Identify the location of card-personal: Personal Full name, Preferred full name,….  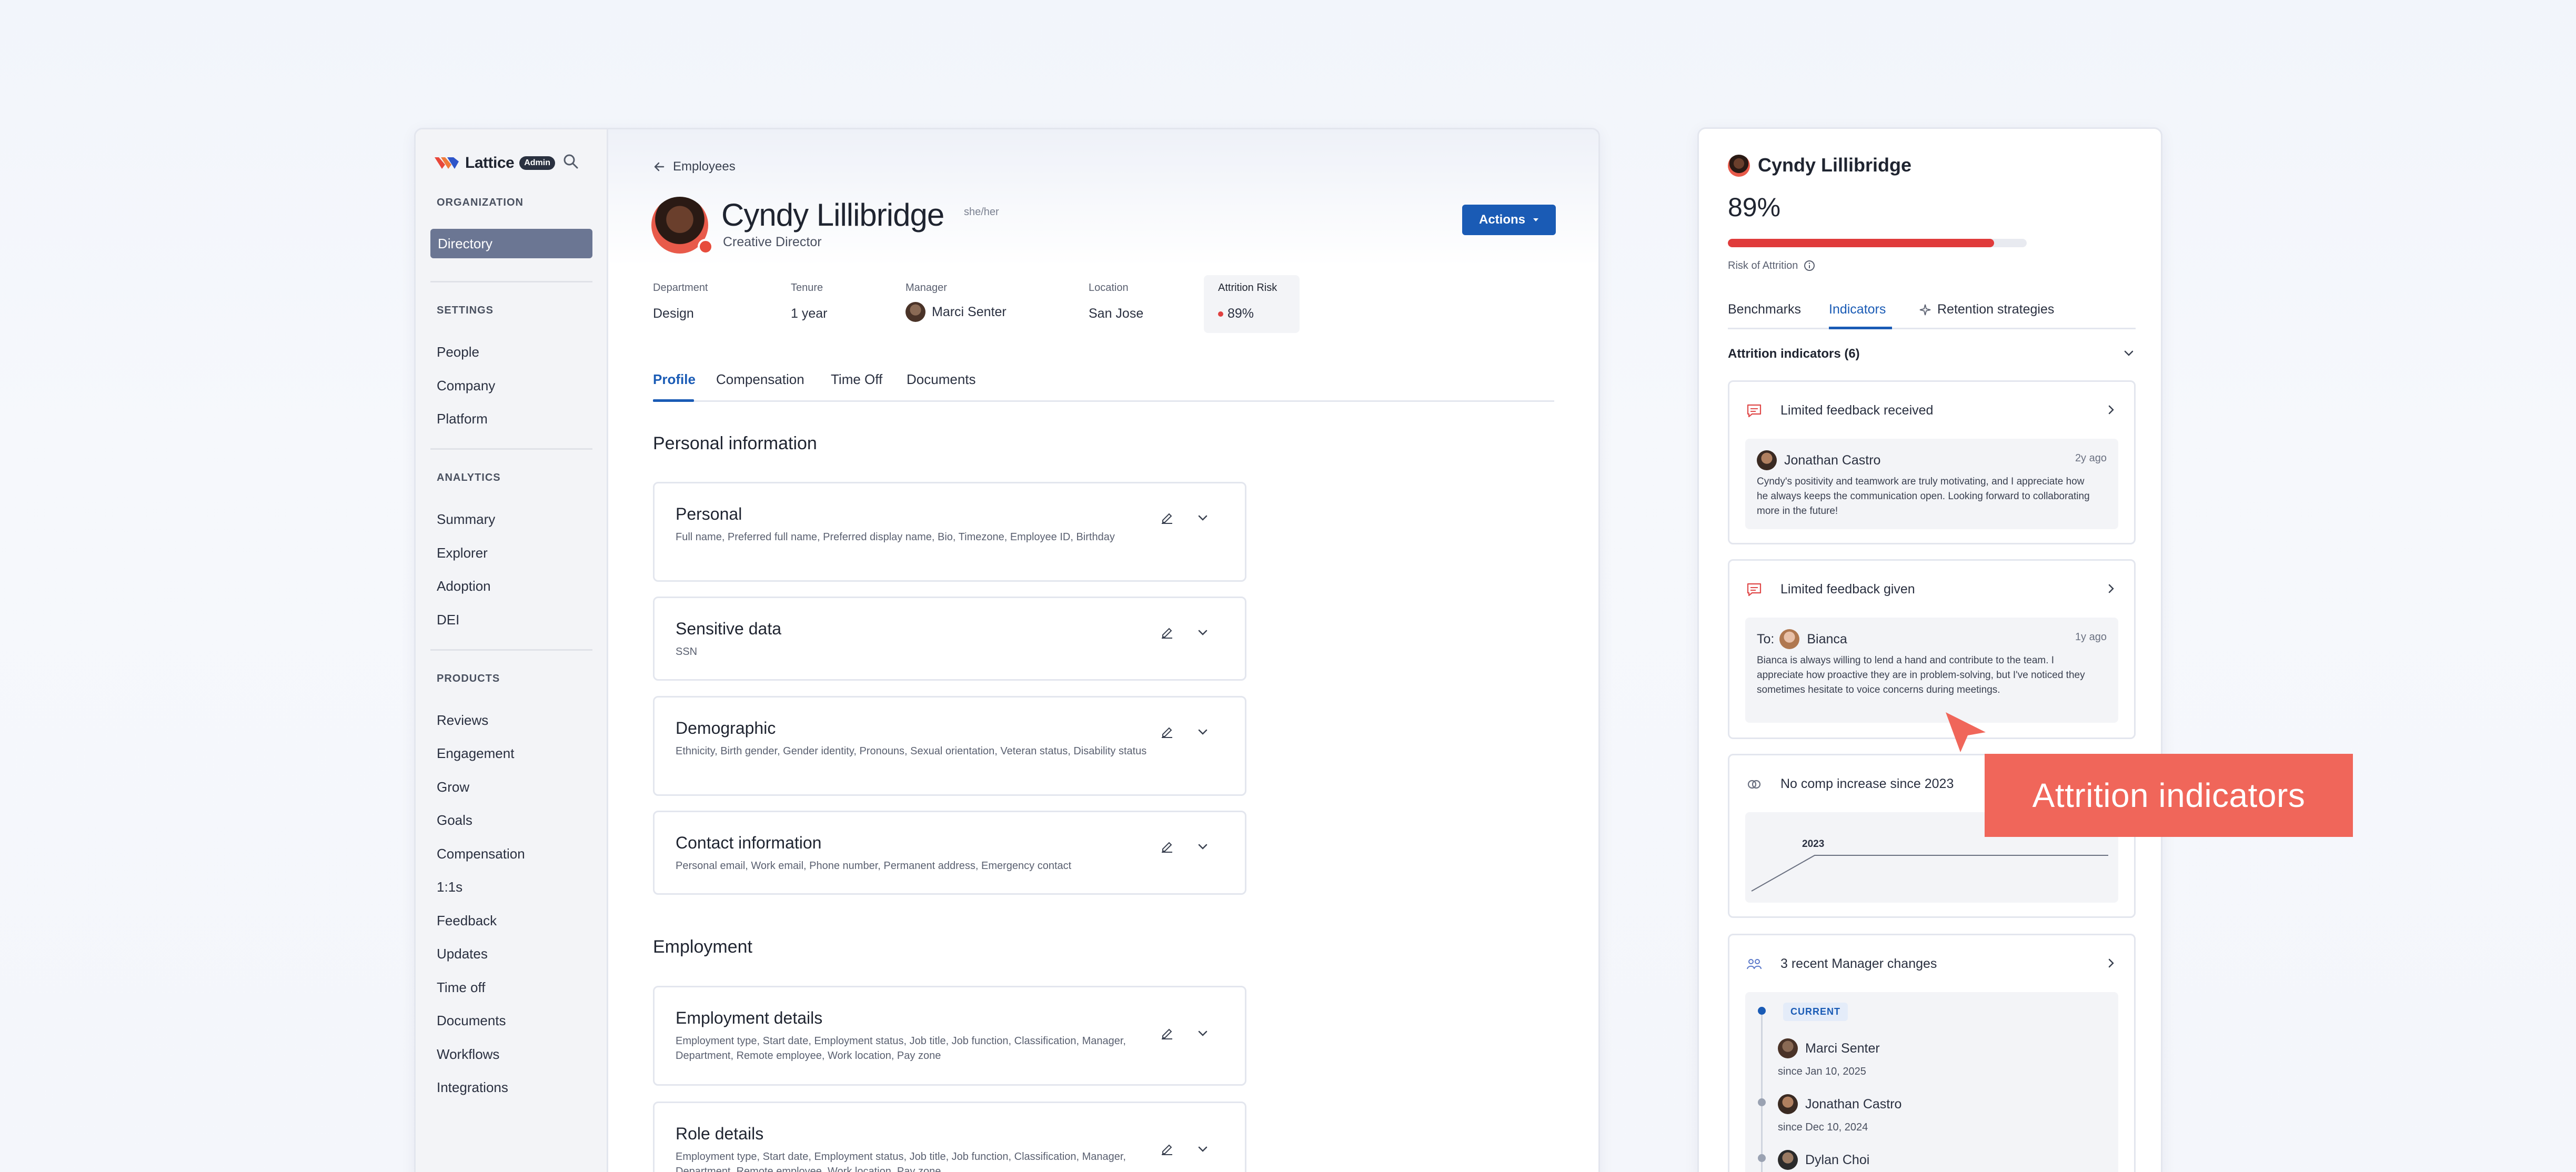
(950, 532).